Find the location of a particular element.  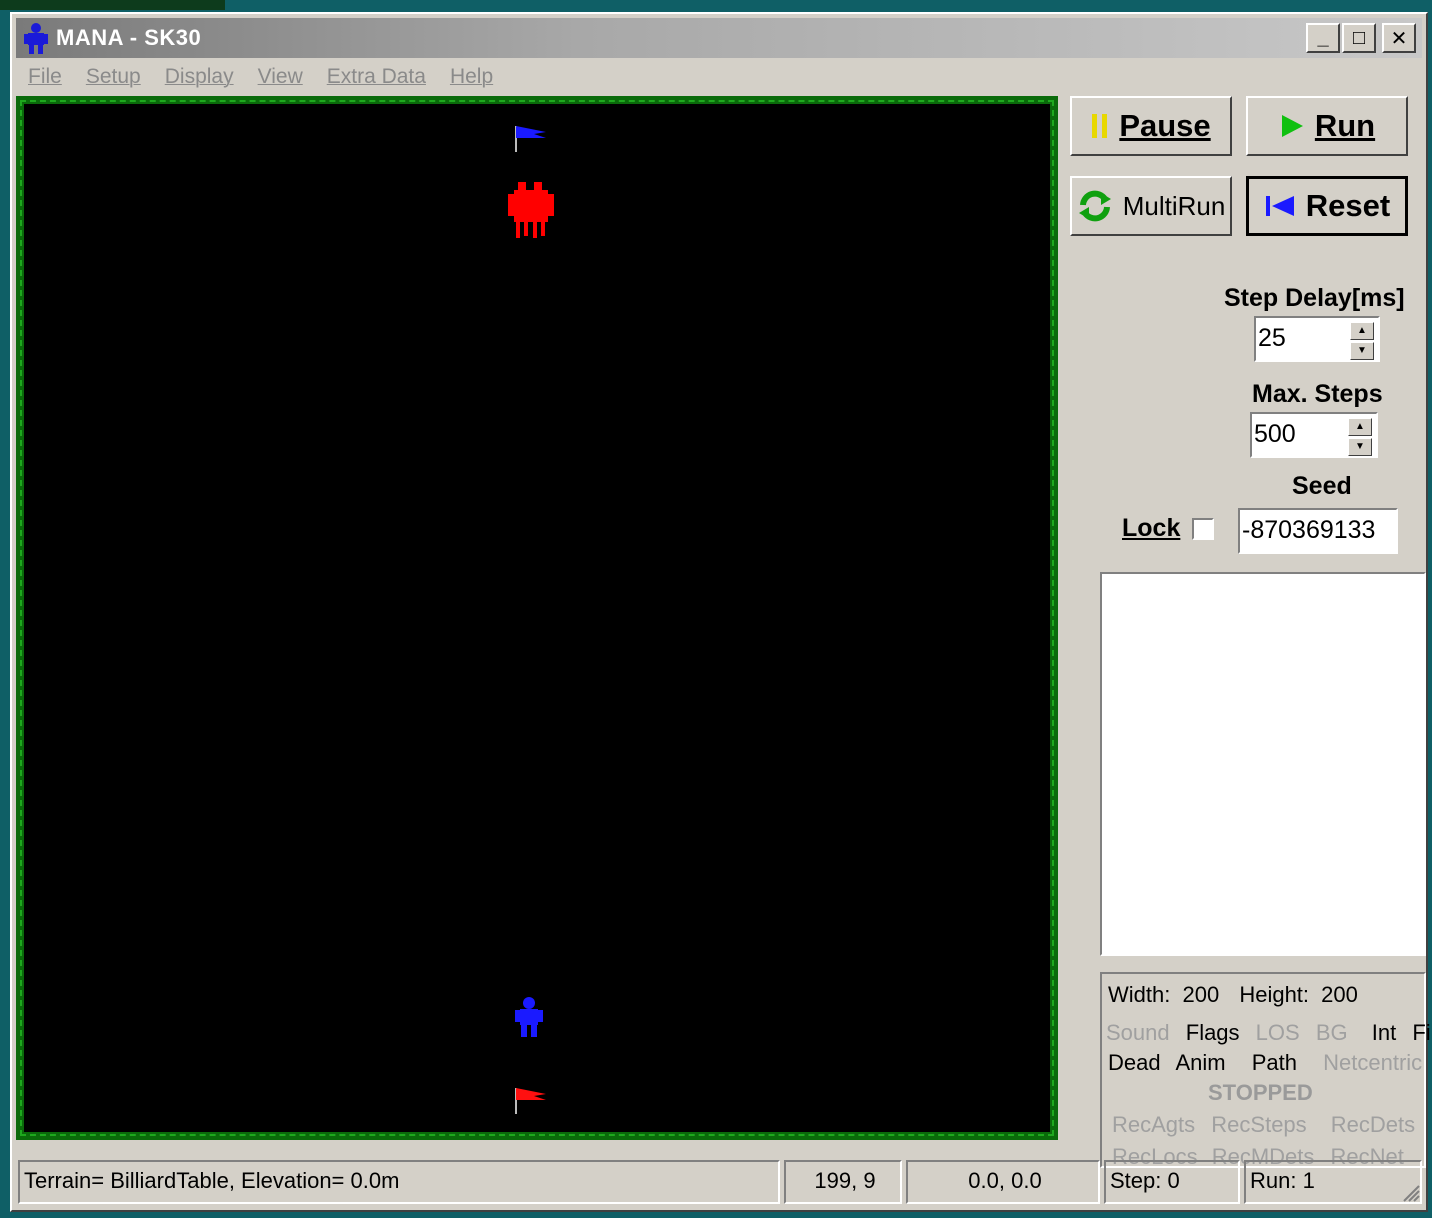

max-steps-arrows: ▲ ▼ is located at coordinates (1360, 437).